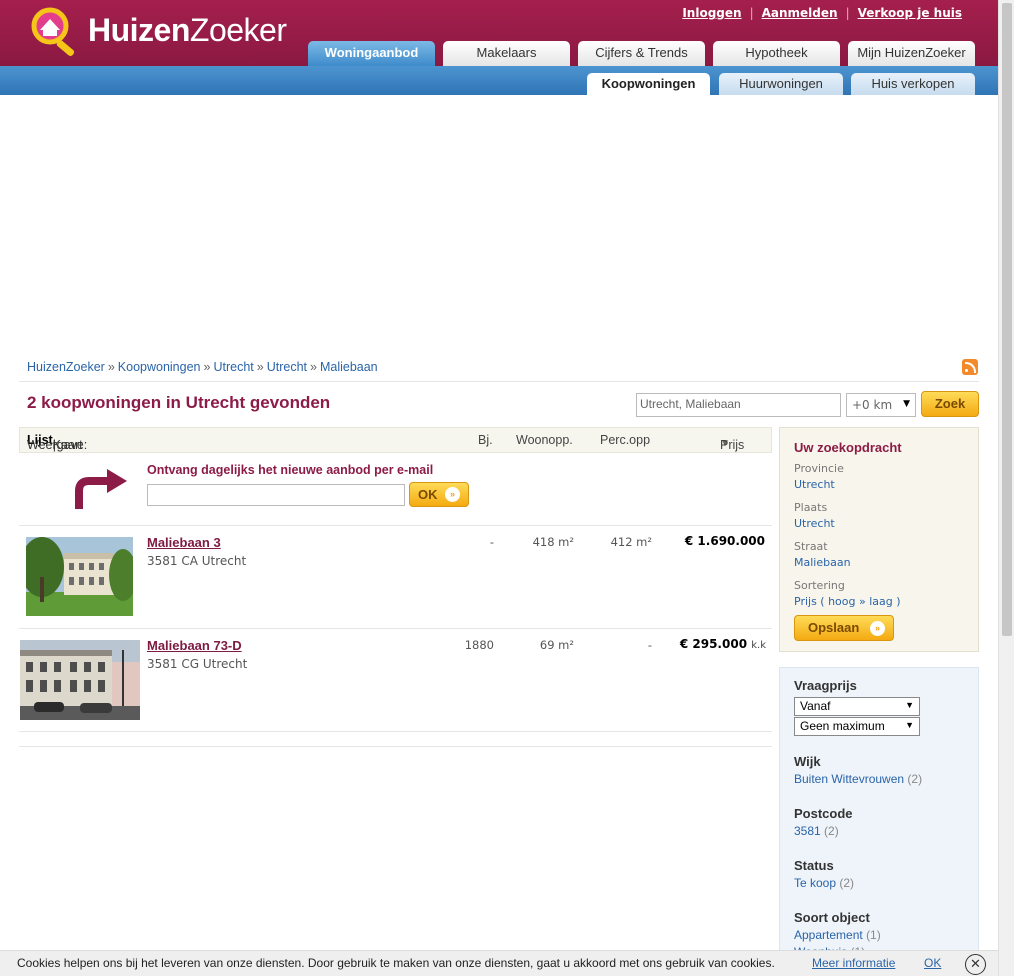 This screenshot has width=1014, height=976. I want to click on tab-mijn-huizenzoeker: Mijn HuizenZoeker, so click(911, 53).